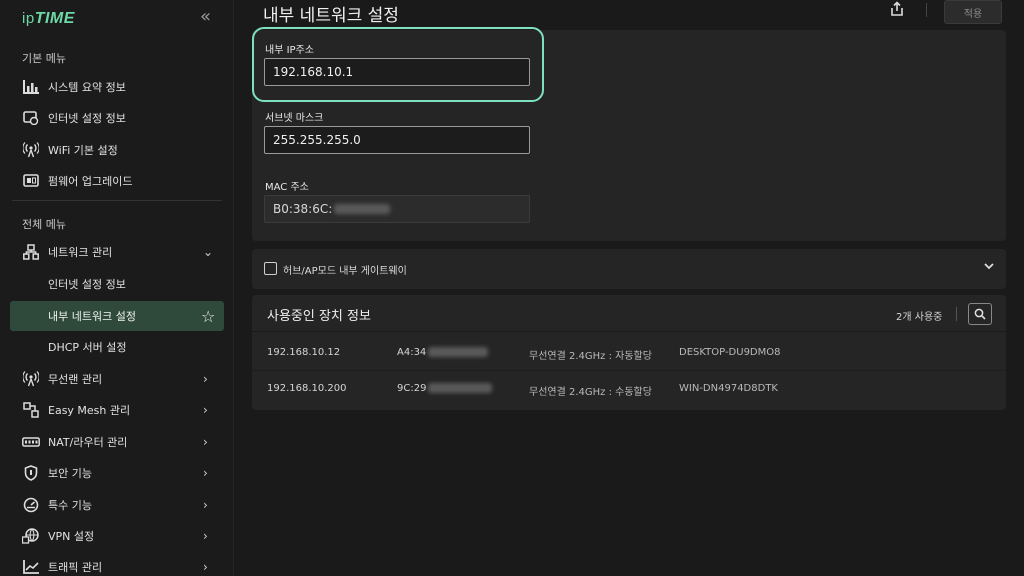 The height and width of the screenshot is (576, 1024). What do you see at coordinates (208, 252) in the screenshot?
I see `chevron-down-icon: ⌄` at bounding box center [208, 252].